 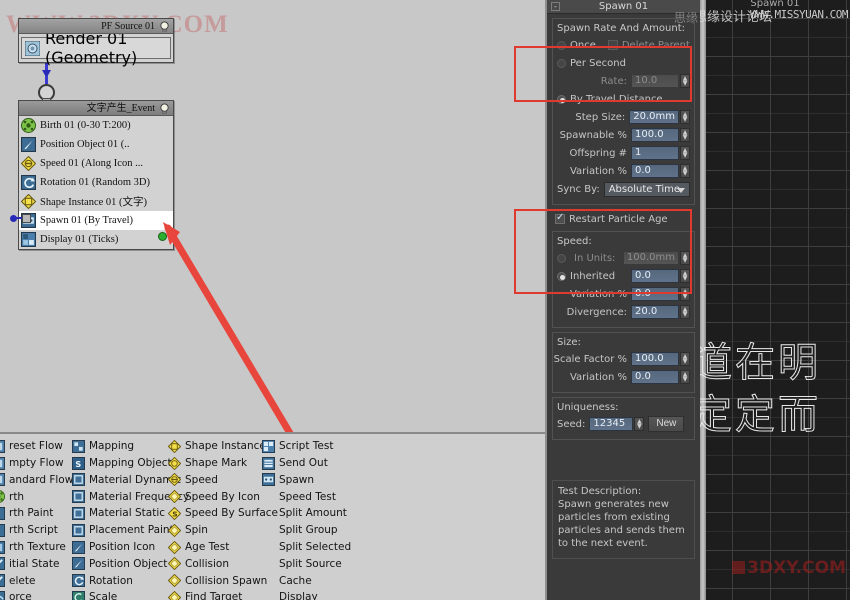 I want to click on in-units-spinner: 100.0mm ▲ ▼, so click(x=656, y=258).